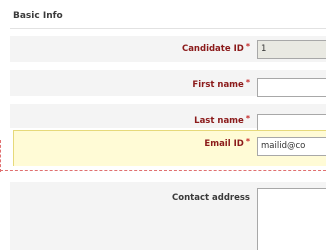 This screenshot has height=250, width=326. I want to click on first-name-field, so click(291, 87).